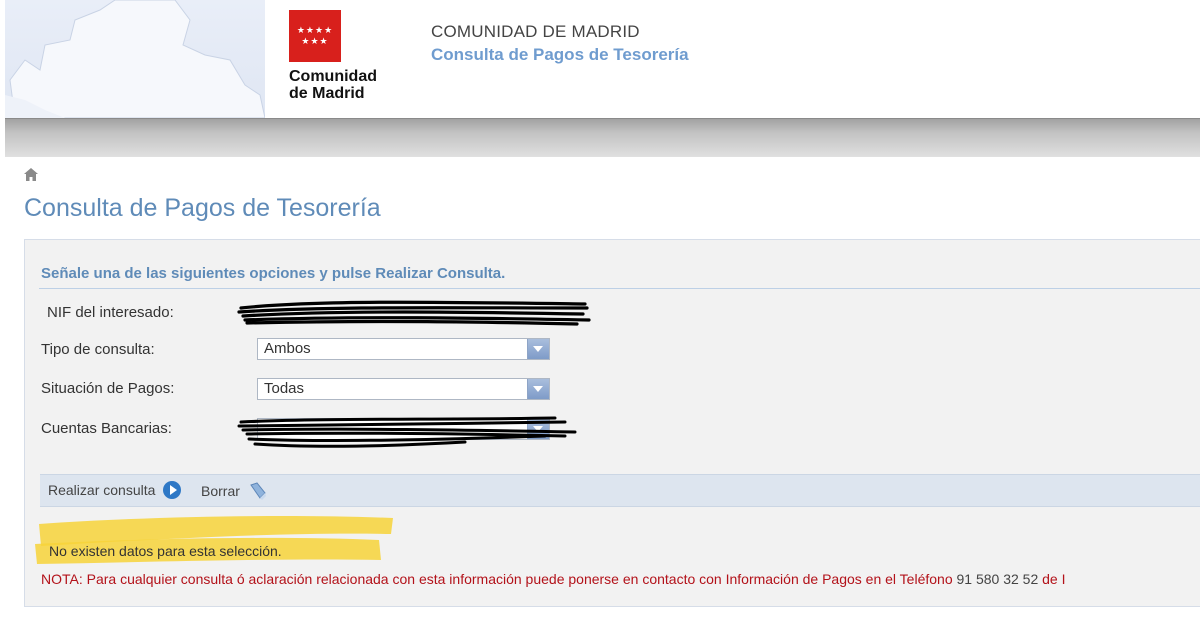 The height and width of the screenshot is (617, 1200). What do you see at coordinates (620, 490) in the screenshot?
I see `action-bar: Realizar consulta Borrar` at bounding box center [620, 490].